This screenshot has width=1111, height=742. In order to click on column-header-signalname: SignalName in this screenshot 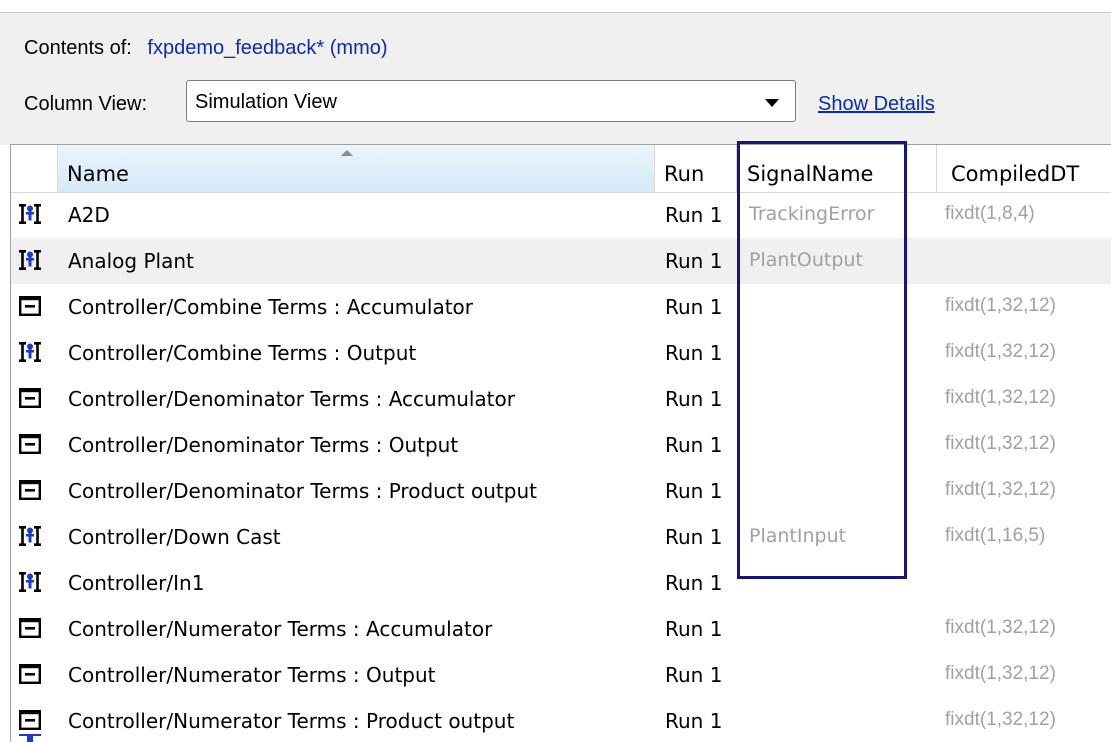, I will do `click(837, 168)`.